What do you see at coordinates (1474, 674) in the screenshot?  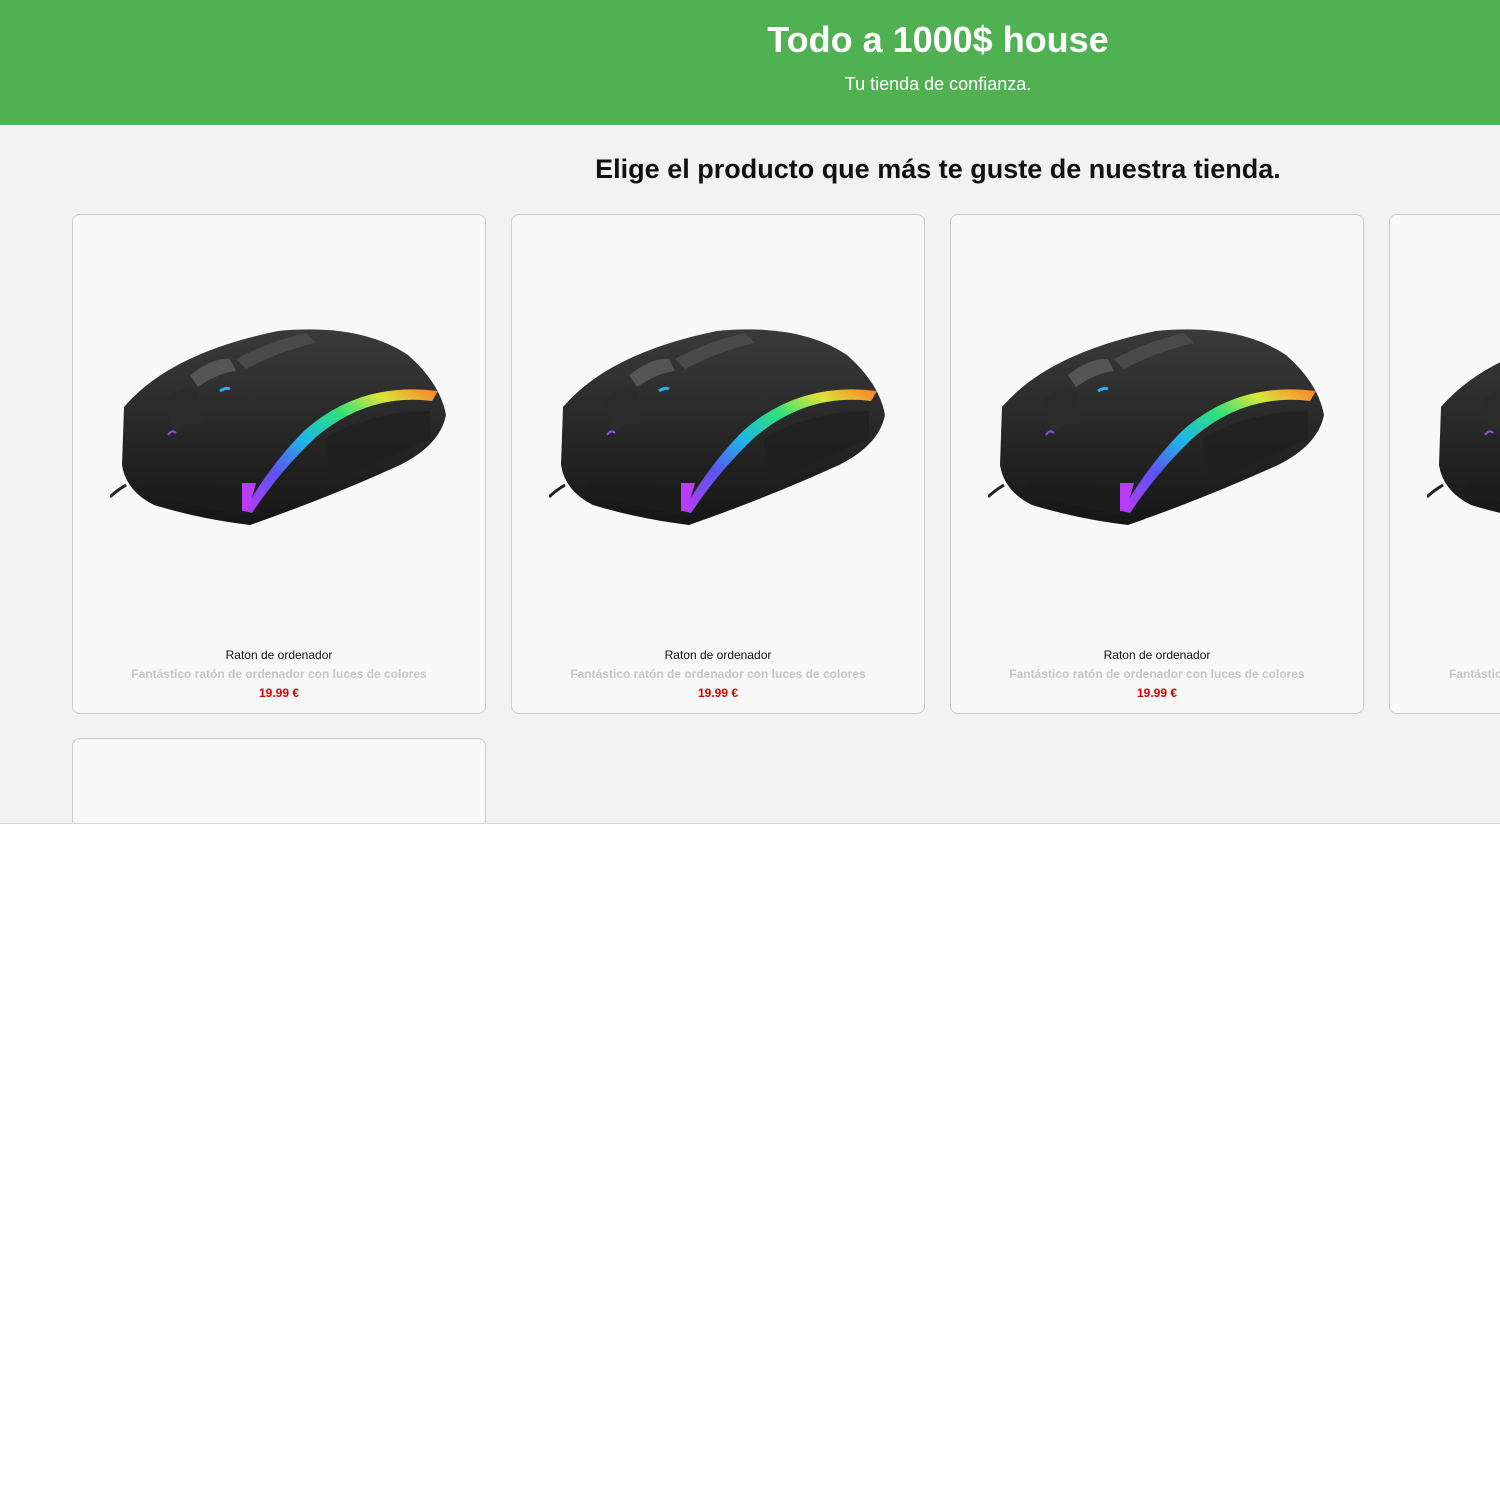 I see `product-description: Fantástic` at bounding box center [1474, 674].